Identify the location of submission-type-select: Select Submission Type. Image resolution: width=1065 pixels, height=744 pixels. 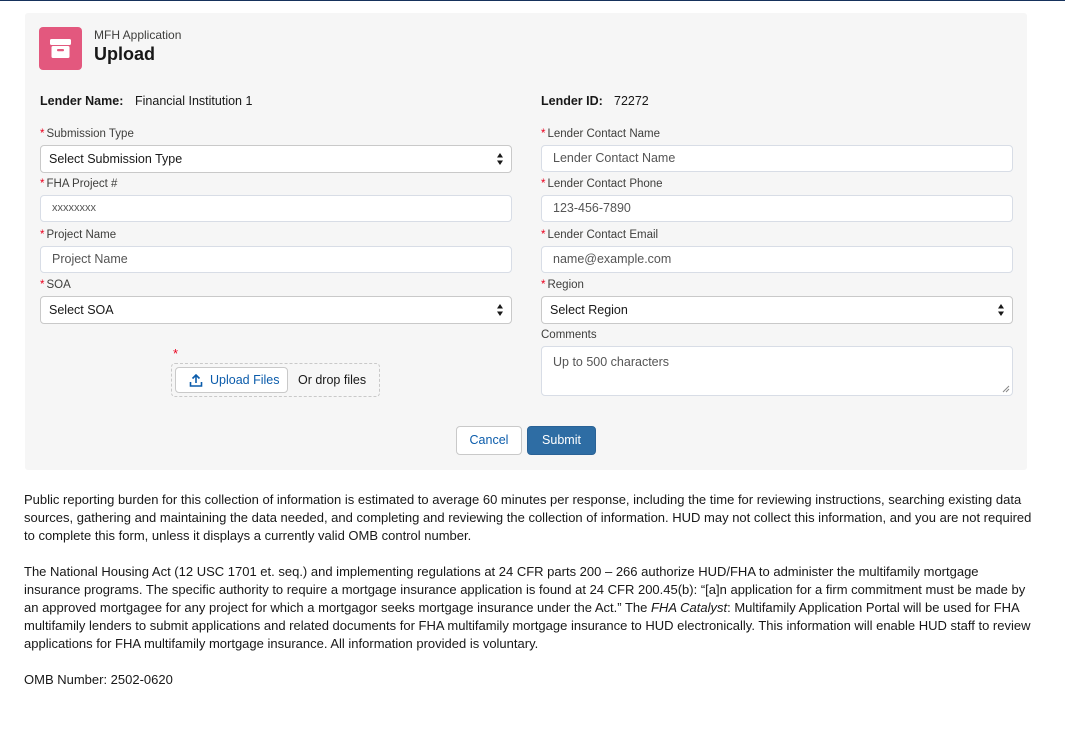
(276, 159).